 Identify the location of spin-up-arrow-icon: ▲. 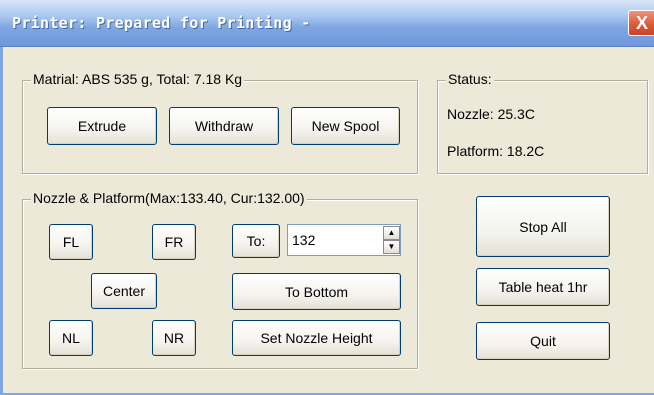
(391, 233).